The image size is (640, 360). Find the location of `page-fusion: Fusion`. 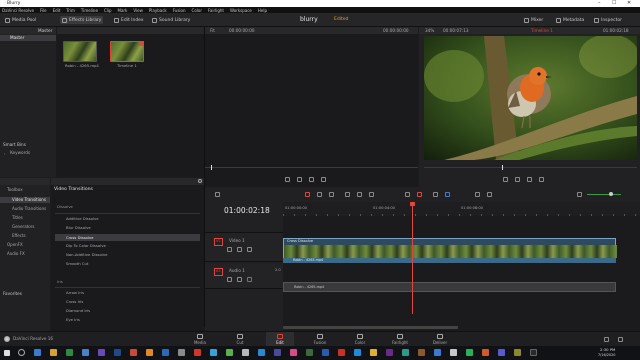

page-fusion: Fusion is located at coordinates (320, 339).